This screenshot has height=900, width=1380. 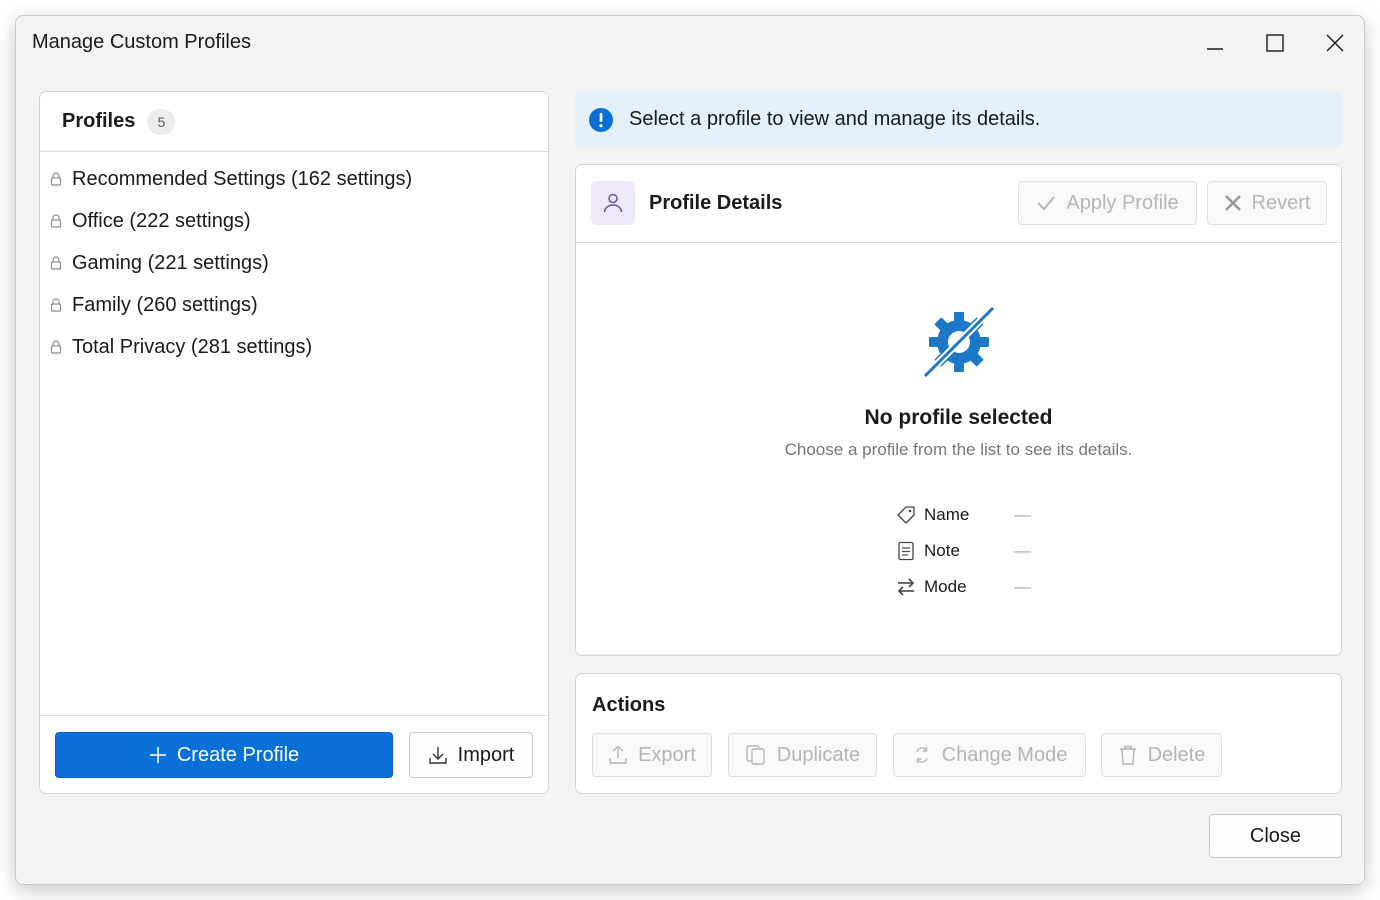 What do you see at coordinates (99, 121) in the screenshot?
I see `profiles-heading: Profiles` at bounding box center [99, 121].